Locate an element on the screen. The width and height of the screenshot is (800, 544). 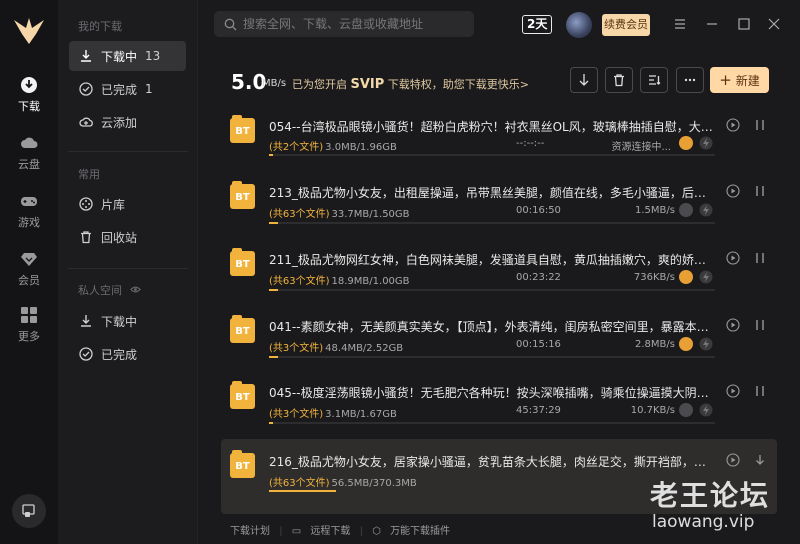
gamepad-icon is located at coordinates (29, 201).